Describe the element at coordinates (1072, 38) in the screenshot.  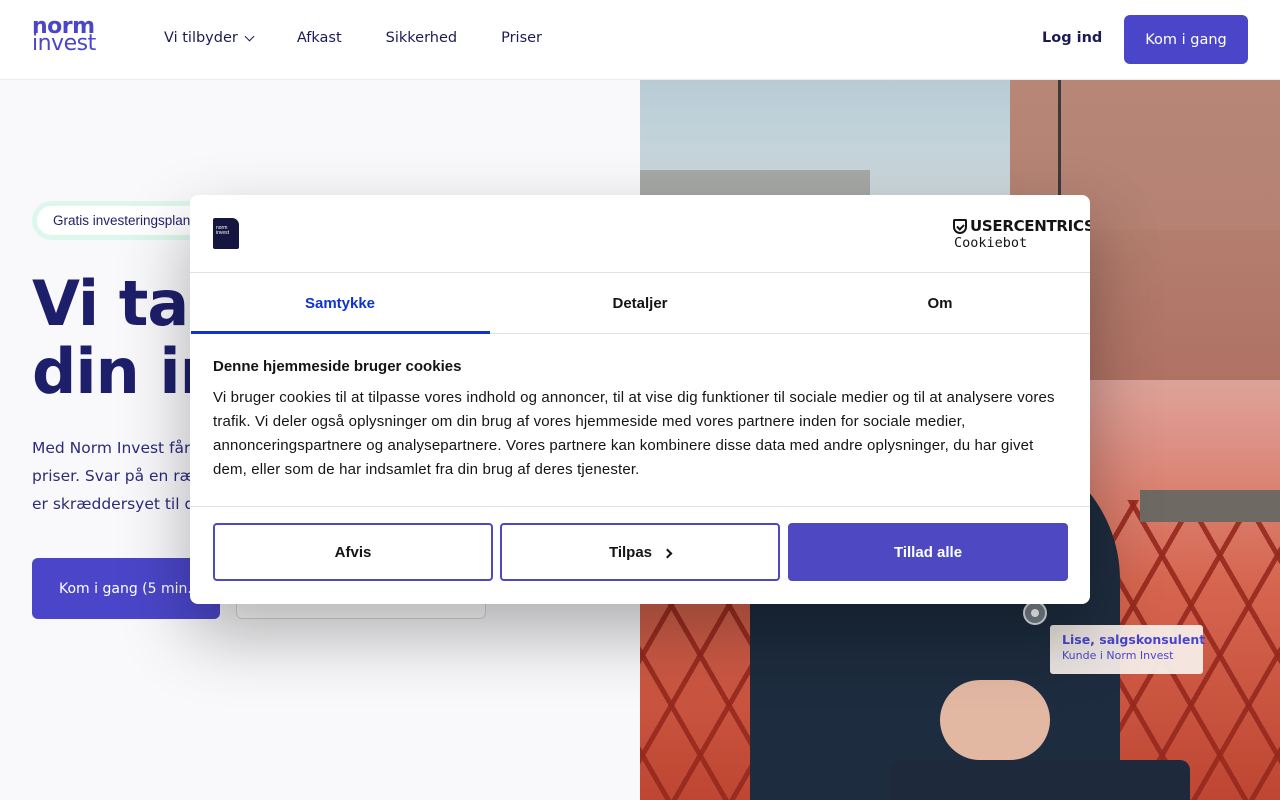
I see `login-link: Log ind` at that location.